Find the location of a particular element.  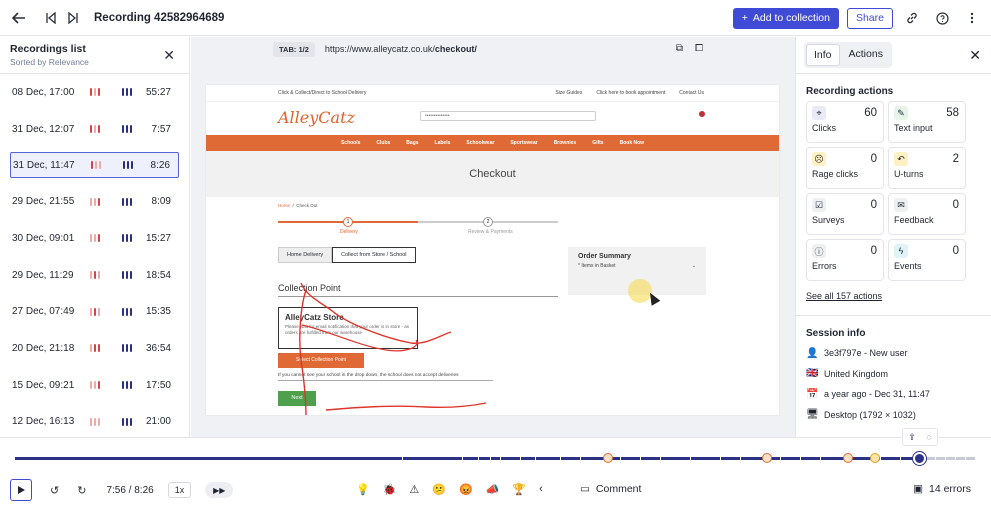

chevron-down-icon: ⌄ is located at coordinates (693, 266).